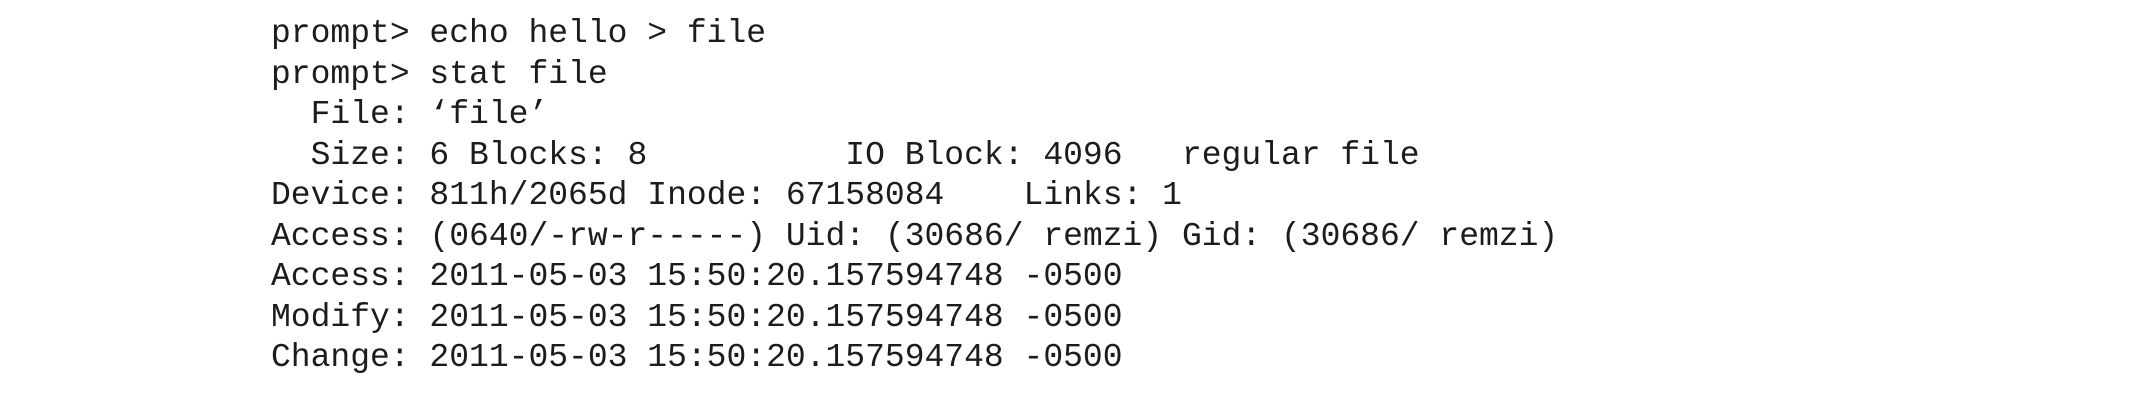 Image resolution: width=2154 pixels, height=404 pixels. What do you see at coordinates (410, 114) in the screenshot?
I see `stat-file-name: File: ‘file’` at bounding box center [410, 114].